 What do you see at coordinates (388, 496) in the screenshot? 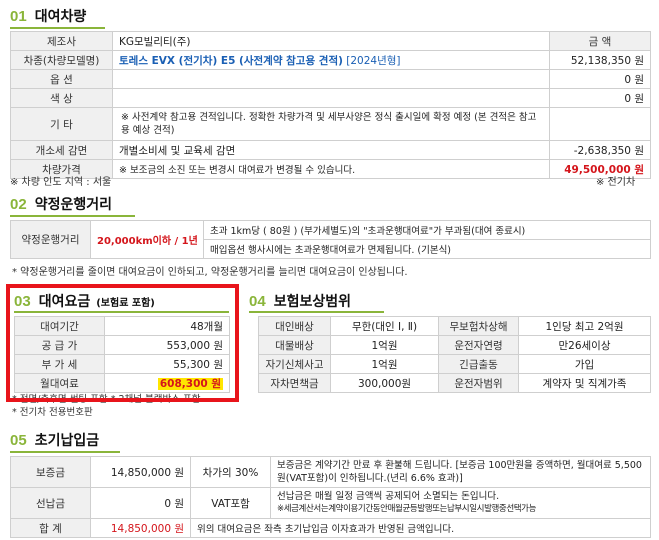
I see `prepay-desc-line1: 선납금은 매월 일정 금액씩 공제되어 소멸되는 돈입니다.` at bounding box center [388, 496].